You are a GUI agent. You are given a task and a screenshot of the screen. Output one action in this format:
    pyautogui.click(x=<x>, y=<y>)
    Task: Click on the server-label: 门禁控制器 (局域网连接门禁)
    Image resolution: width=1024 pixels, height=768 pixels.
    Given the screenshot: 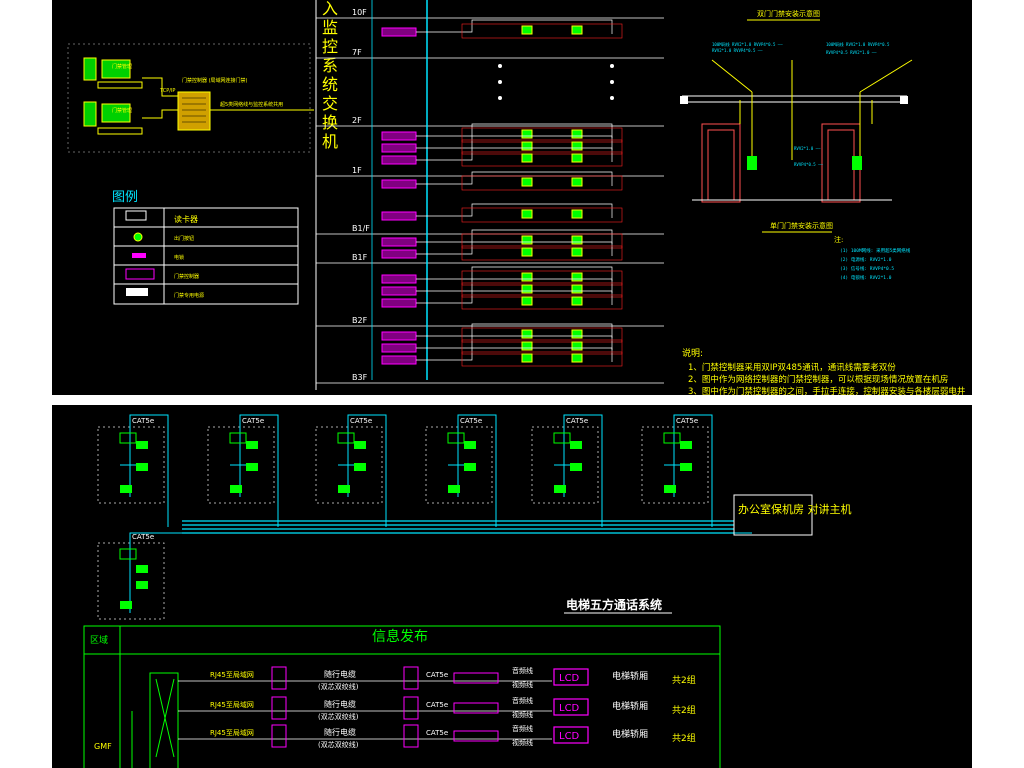 What is the action you would take?
    pyautogui.click(x=215, y=80)
    